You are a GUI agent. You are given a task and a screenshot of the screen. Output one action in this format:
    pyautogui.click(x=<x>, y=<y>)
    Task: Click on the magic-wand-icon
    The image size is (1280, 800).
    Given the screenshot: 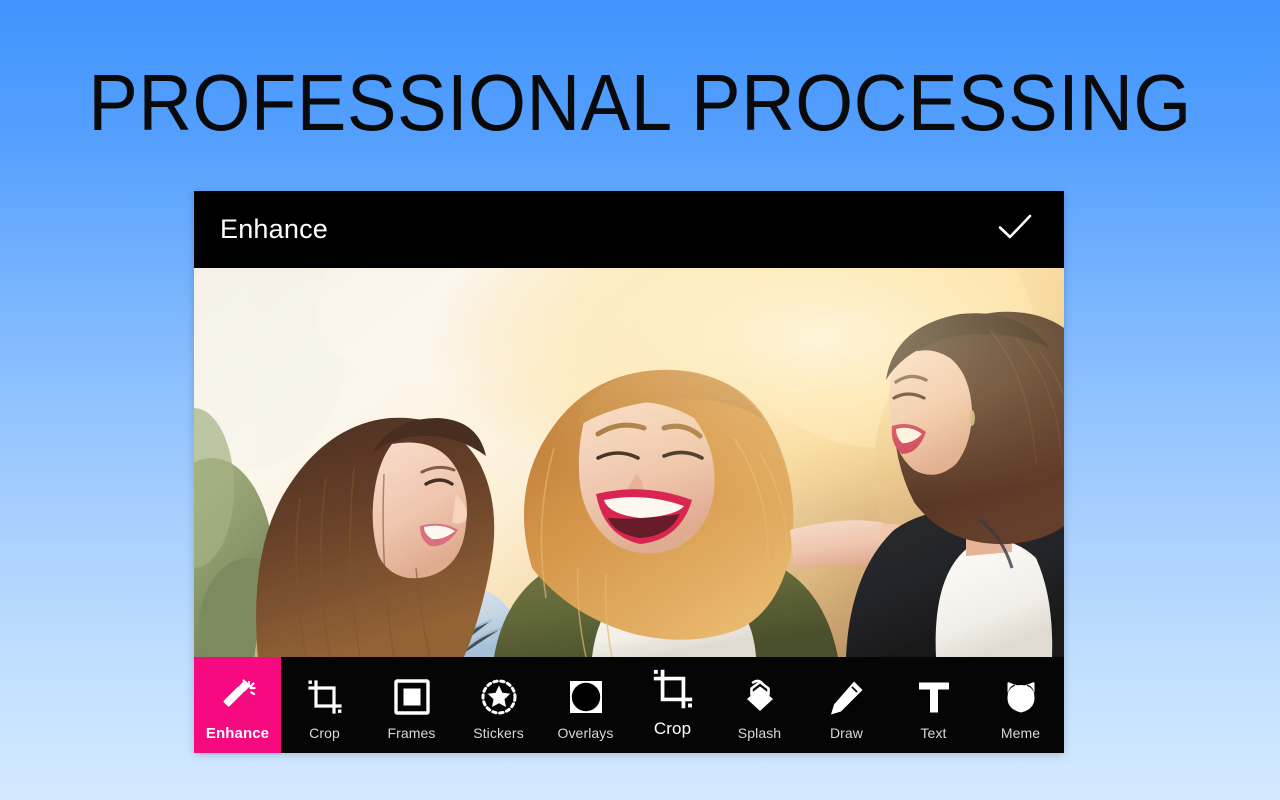 What is the action you would take?
    pyautogui.click(x=238, y=697)
    